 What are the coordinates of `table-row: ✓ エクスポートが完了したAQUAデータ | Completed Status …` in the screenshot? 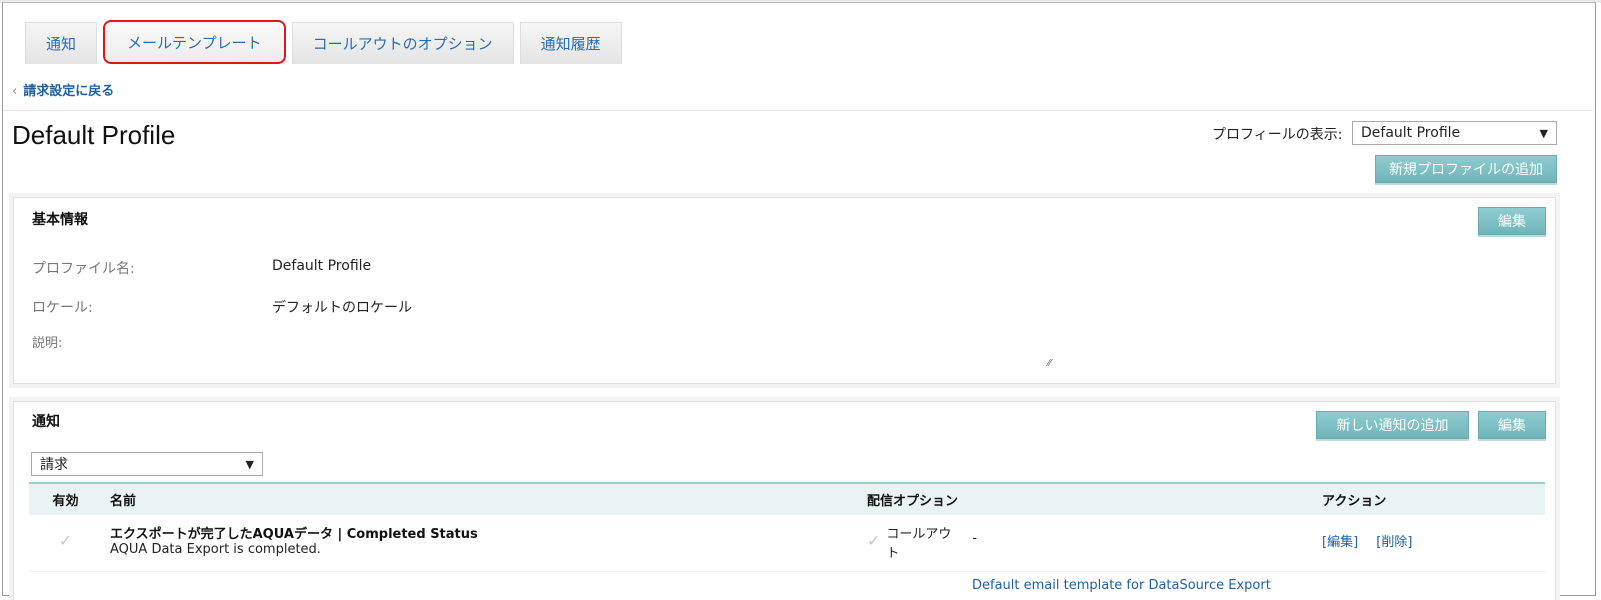 It's located at (787, 543).